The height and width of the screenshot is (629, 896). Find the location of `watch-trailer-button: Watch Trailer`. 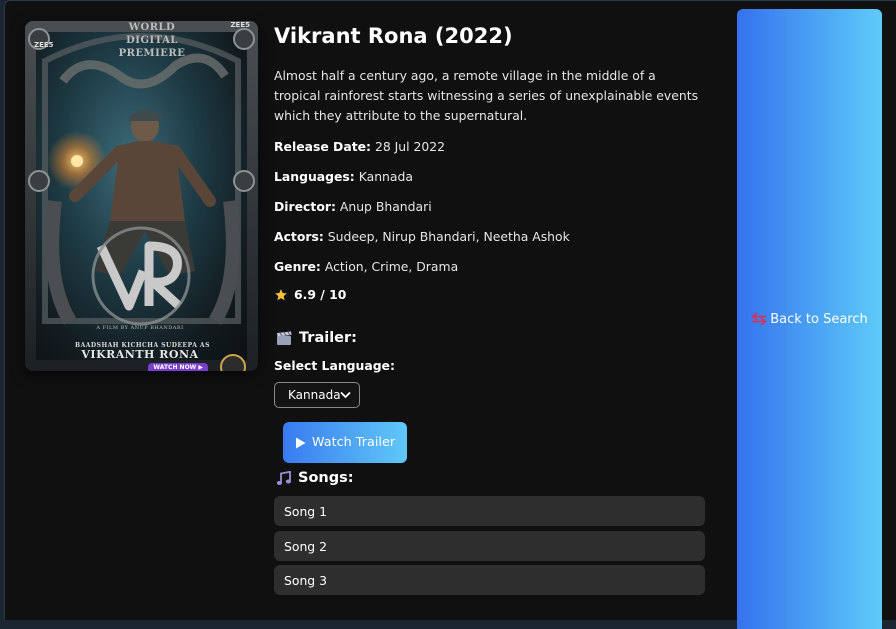

watch-trailer-button: Watch Trailer is located at coordinates (345, 442).